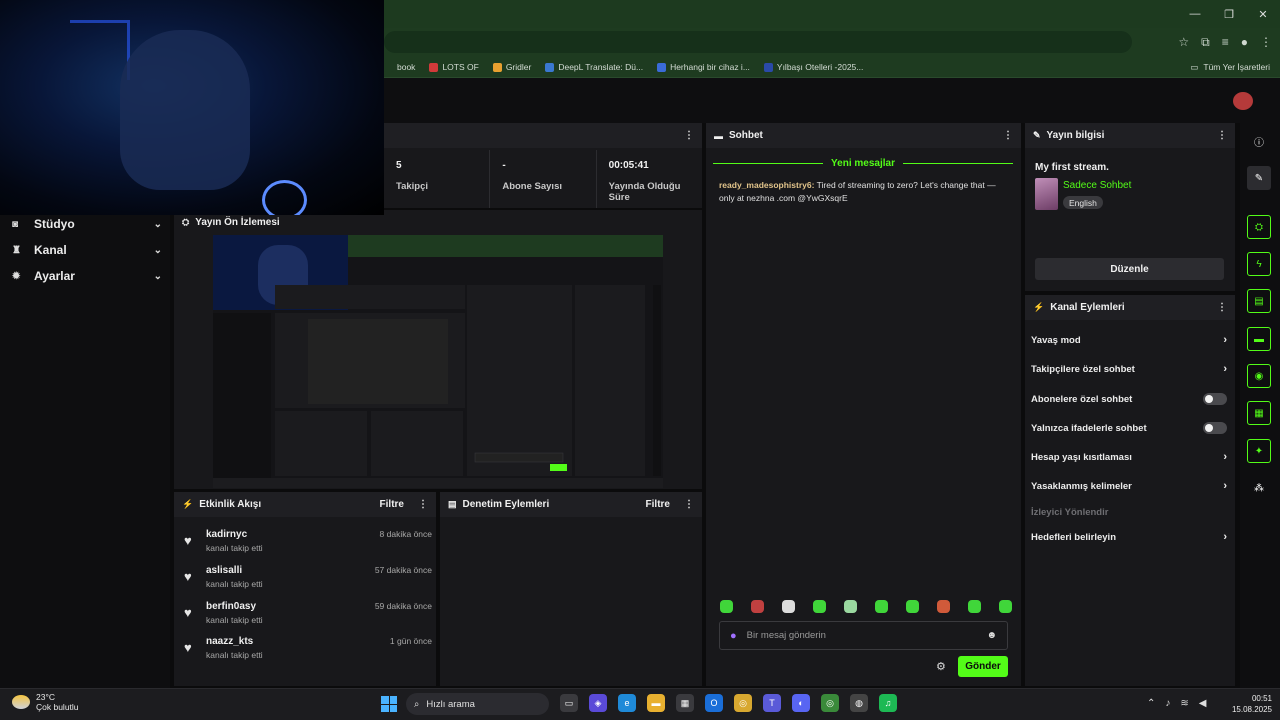 This screenshot has height=720, width=1280. Describe the element at coordinates (1205, 42) in the screenshot. I see `extensions-icon: ⧉` at that location.